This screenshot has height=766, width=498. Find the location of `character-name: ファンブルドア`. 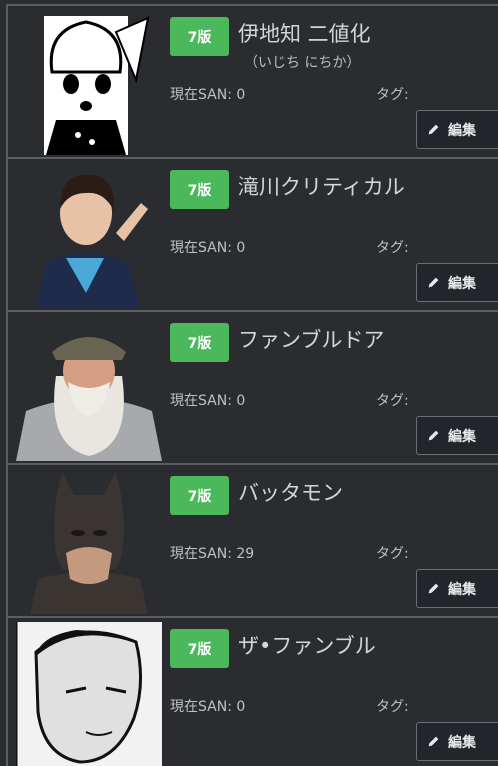

character-name: ファンブルドア is located at coordinates (311, 339).